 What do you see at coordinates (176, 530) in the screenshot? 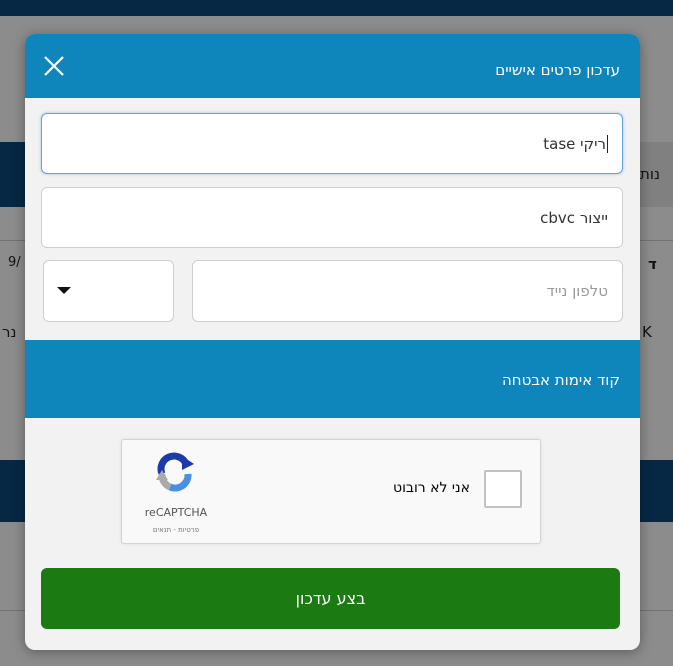
I see `recaptcha-privacy-terms-links: פרטיות - תנאים` at bounding box center [176, 530].